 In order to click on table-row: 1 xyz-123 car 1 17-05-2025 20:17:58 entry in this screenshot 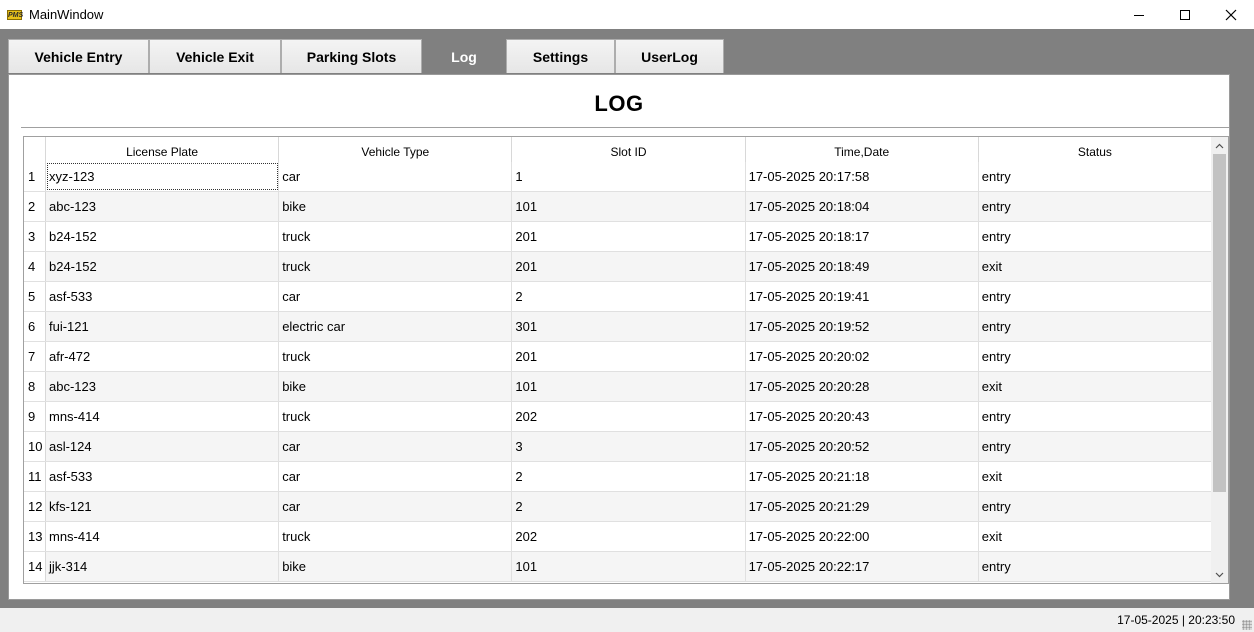, I will do `click(618, 177)`.